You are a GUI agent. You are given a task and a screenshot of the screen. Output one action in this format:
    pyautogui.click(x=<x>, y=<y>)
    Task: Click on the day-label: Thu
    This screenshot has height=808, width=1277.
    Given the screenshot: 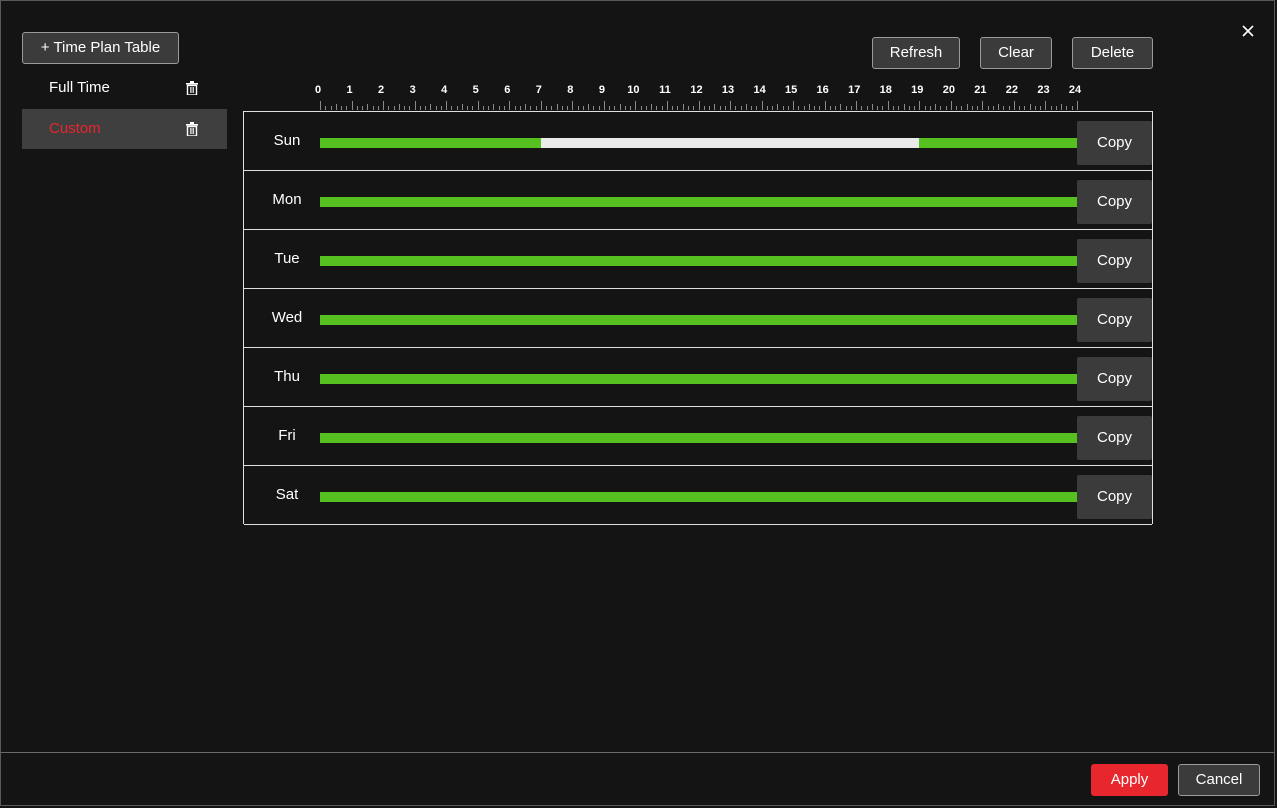 What is the action you would take?
    pyautogui.click(x=287, y=376)
    